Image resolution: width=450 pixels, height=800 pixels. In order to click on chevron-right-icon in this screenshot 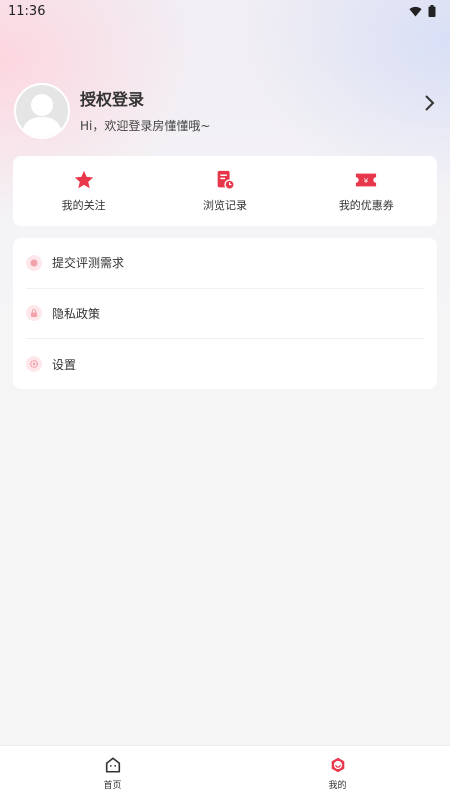, I will do `click(430, 103)`.